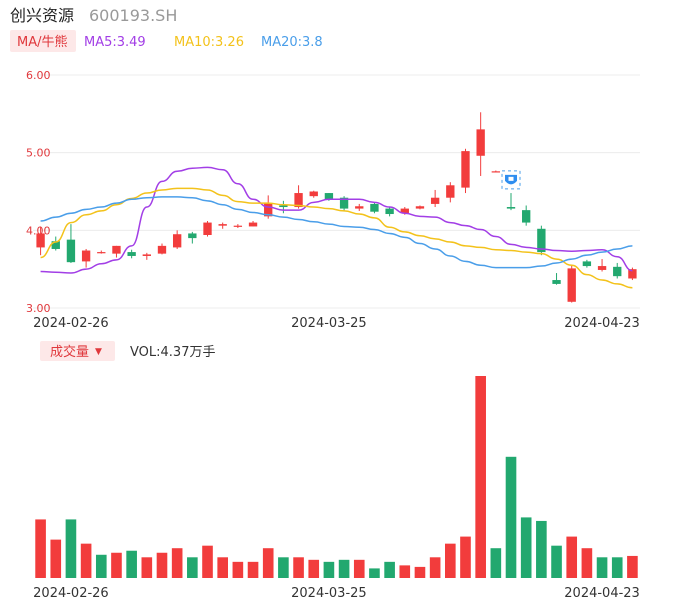 This screenshot has height=610, width=686. Describe the element at coordinates (38, 192) in the screenshot. I see `price-y-ticks: 6.005.004.003.00` at that location.